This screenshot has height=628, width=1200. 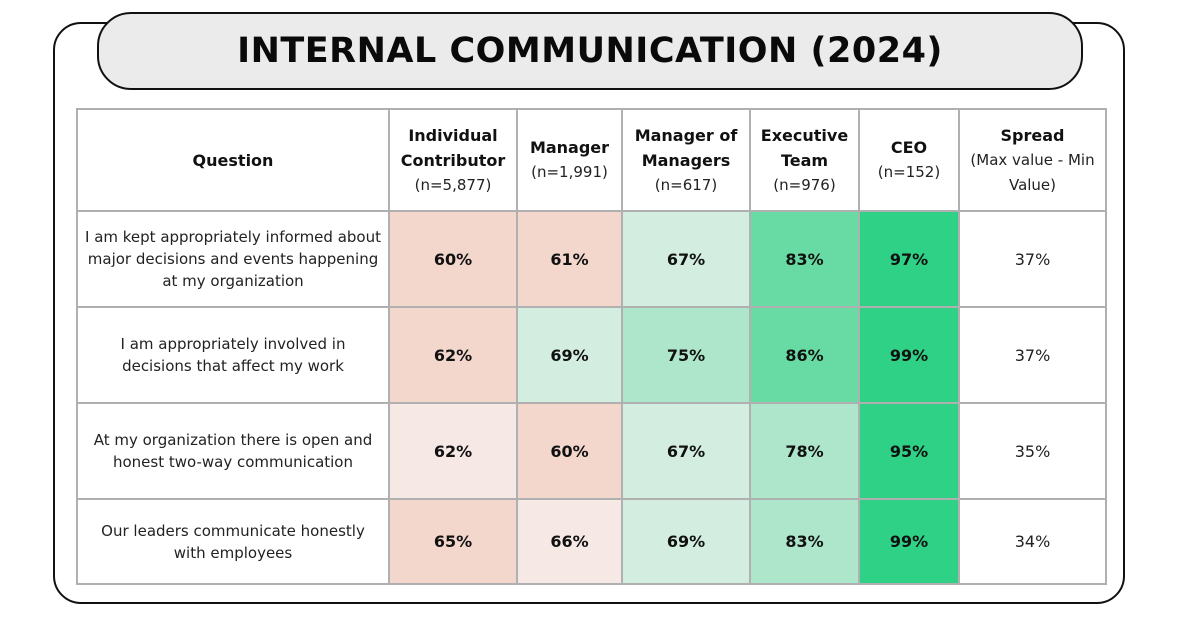 I want to click on heatmap-cell: 78%, so click(x=804, y=451).